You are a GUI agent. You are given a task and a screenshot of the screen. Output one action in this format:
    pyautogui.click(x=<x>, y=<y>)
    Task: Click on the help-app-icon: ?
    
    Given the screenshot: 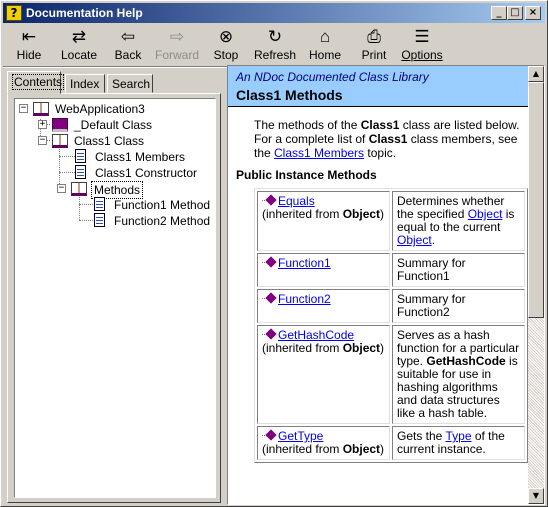 What is the action you would take?
    pyautogui.click(x=14, y=13)
    